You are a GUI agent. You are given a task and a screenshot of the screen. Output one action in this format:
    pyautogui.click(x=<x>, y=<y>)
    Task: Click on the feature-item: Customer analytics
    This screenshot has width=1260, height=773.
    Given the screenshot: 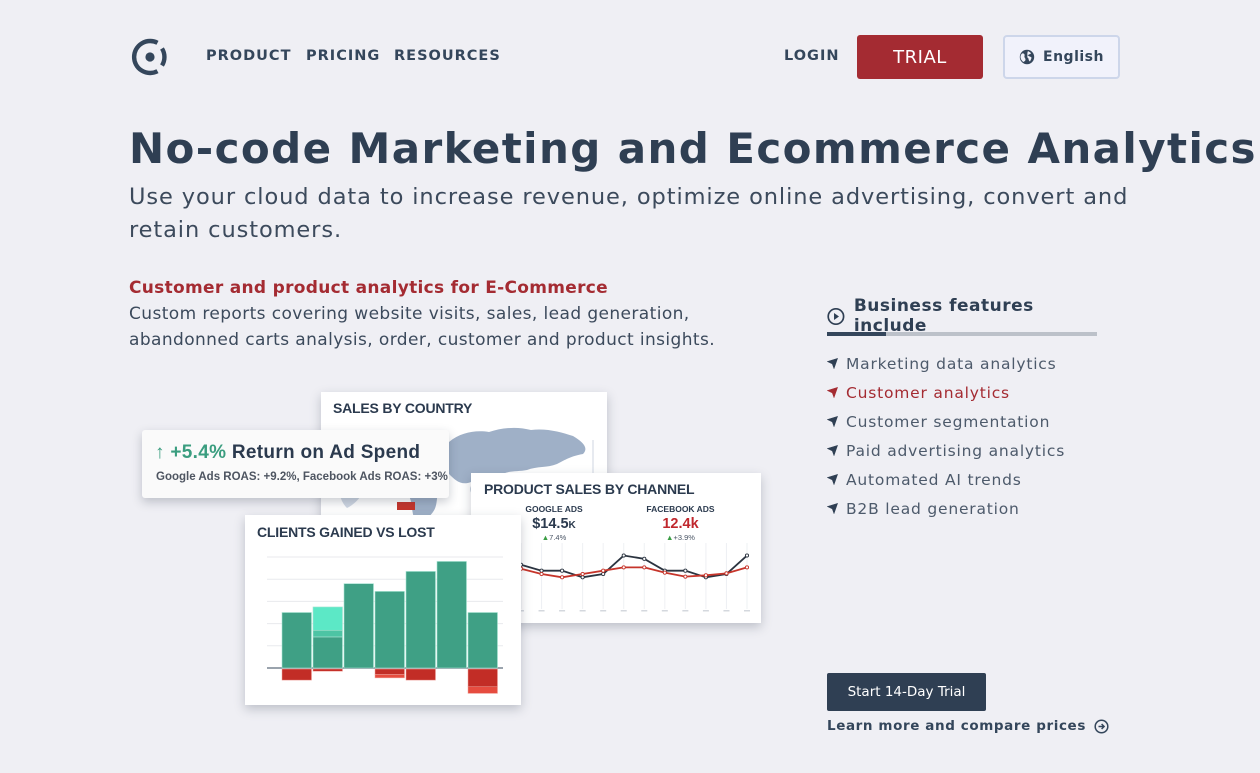 What is the action you would take?
    pyautogui.click(x=962, y=392)
    